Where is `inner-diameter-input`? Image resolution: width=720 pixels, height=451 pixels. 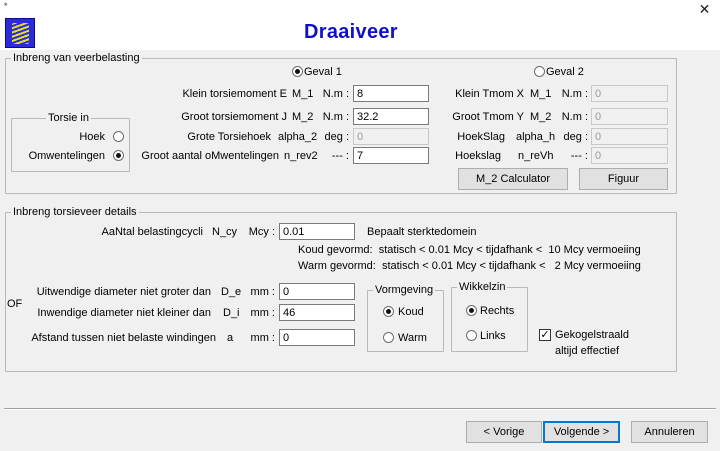 inner-diameter-input is located at coordinates (317, 312).